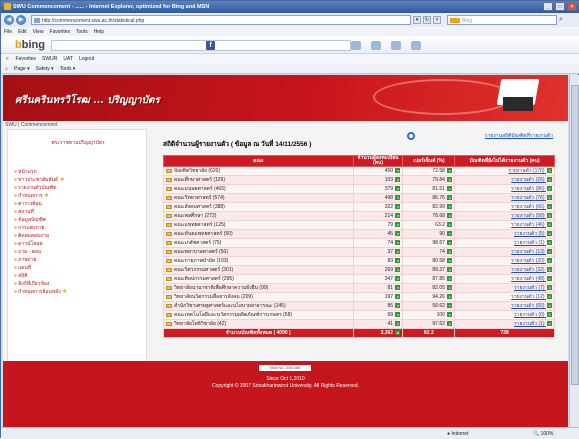  Describe the element at coordinates (504, 288) in the screenshot. I see `missing-cell: รายงานตัว (7) x` at that location.